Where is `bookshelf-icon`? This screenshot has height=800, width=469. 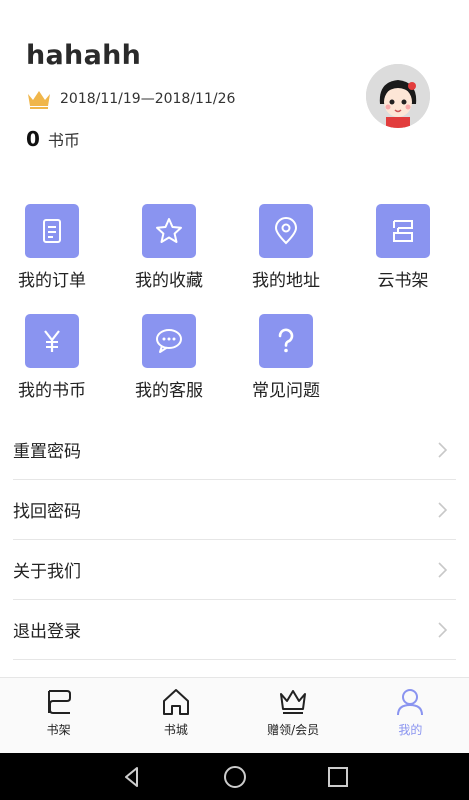
bookshelf-icon is located at coordinates (59, 702).